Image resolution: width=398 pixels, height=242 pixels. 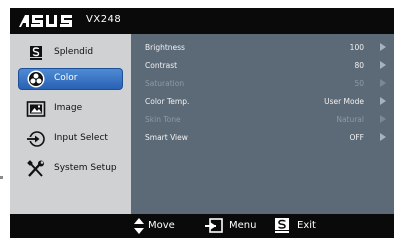 I want to click on up-down-arrow-icon, so click(x=139, y=226).